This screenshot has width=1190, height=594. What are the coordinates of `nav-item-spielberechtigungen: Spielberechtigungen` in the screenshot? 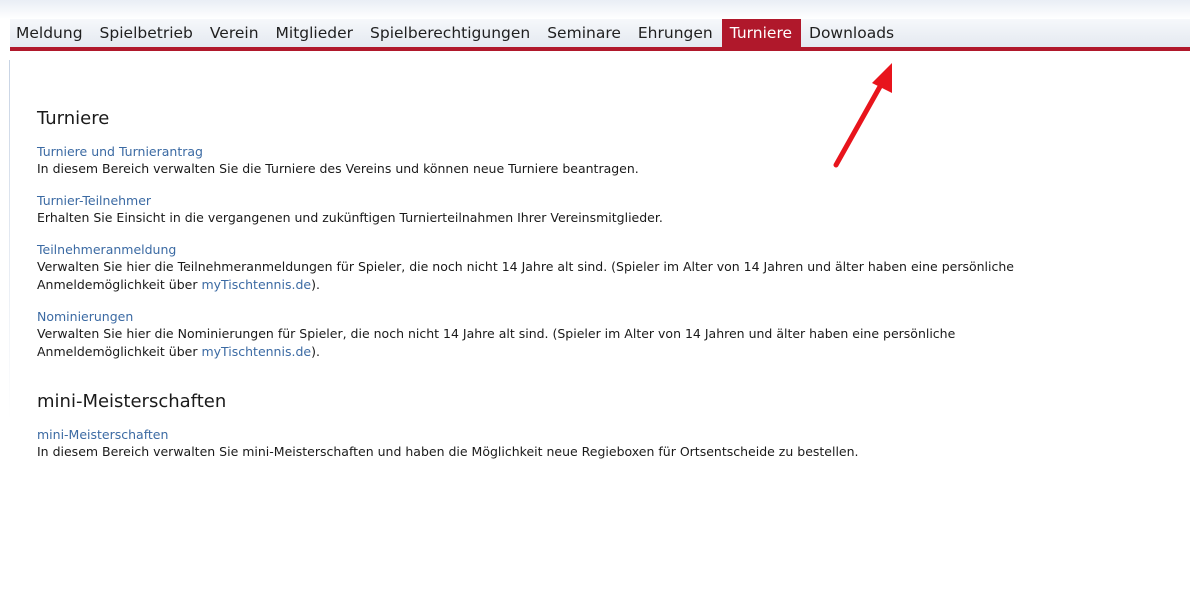 It's located at (450, 33).